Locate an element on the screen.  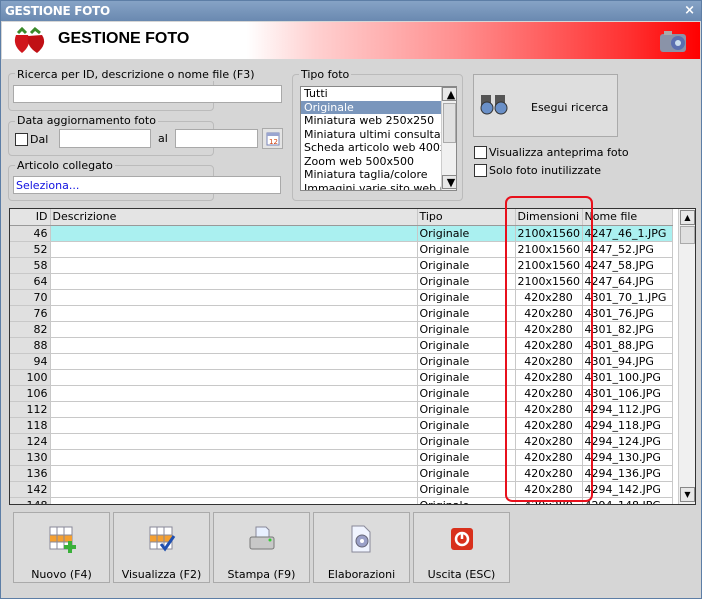
calendar-icon: 12 is located at coordinates (273, 139).